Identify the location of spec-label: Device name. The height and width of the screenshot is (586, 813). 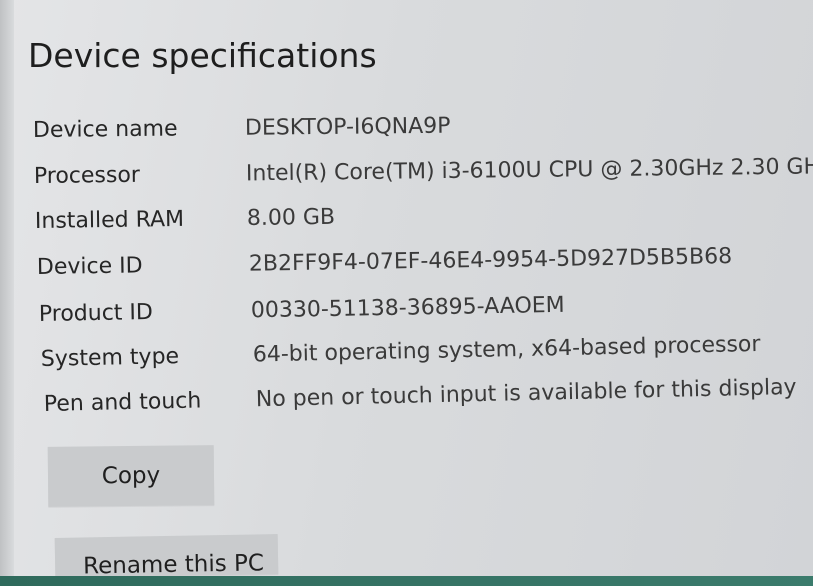
(105, 129).